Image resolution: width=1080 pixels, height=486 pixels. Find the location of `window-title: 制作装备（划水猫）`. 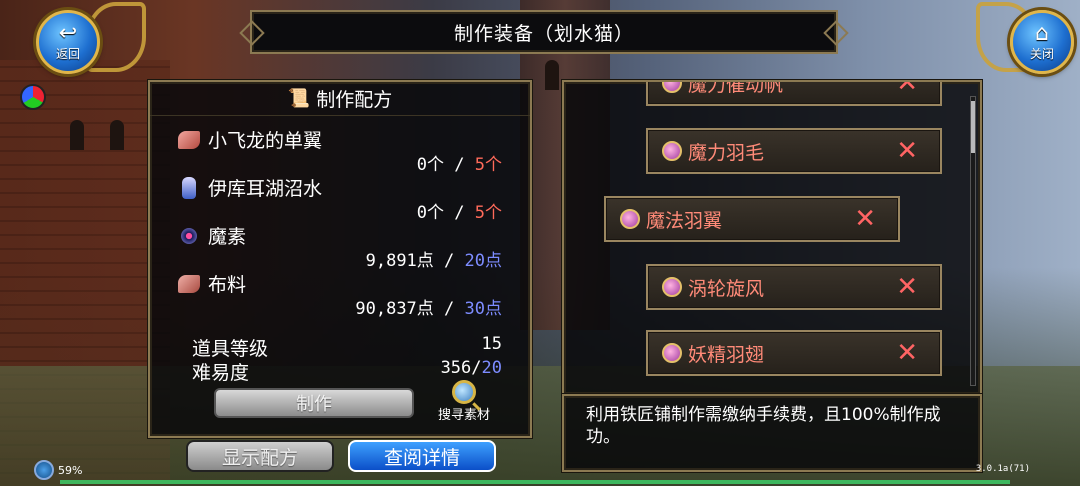

window-title: 制作装备（划水猫） is located at coordinates (543, 33).